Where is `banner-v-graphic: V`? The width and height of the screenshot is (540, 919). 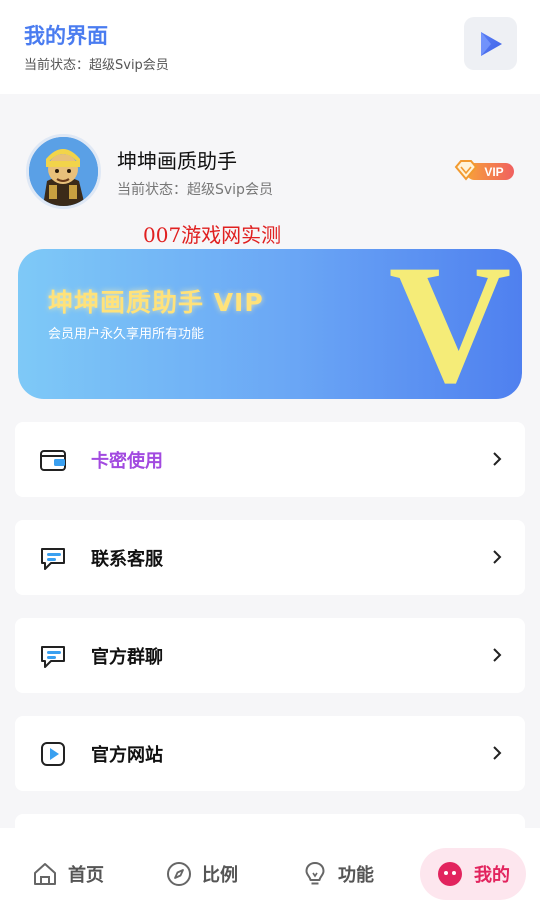
banner-v-graphic: V is located at coordinates (450, 324).